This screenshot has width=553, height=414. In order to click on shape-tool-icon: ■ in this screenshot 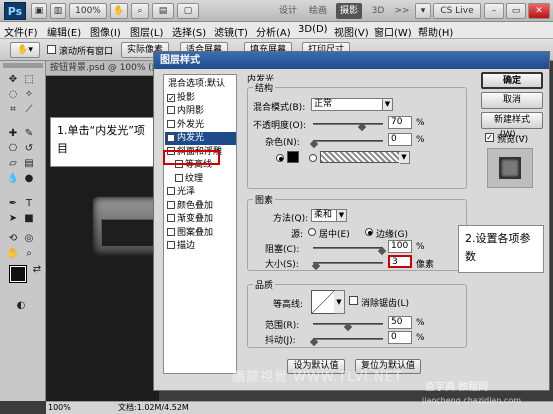, I will do `click(29, 219)`.